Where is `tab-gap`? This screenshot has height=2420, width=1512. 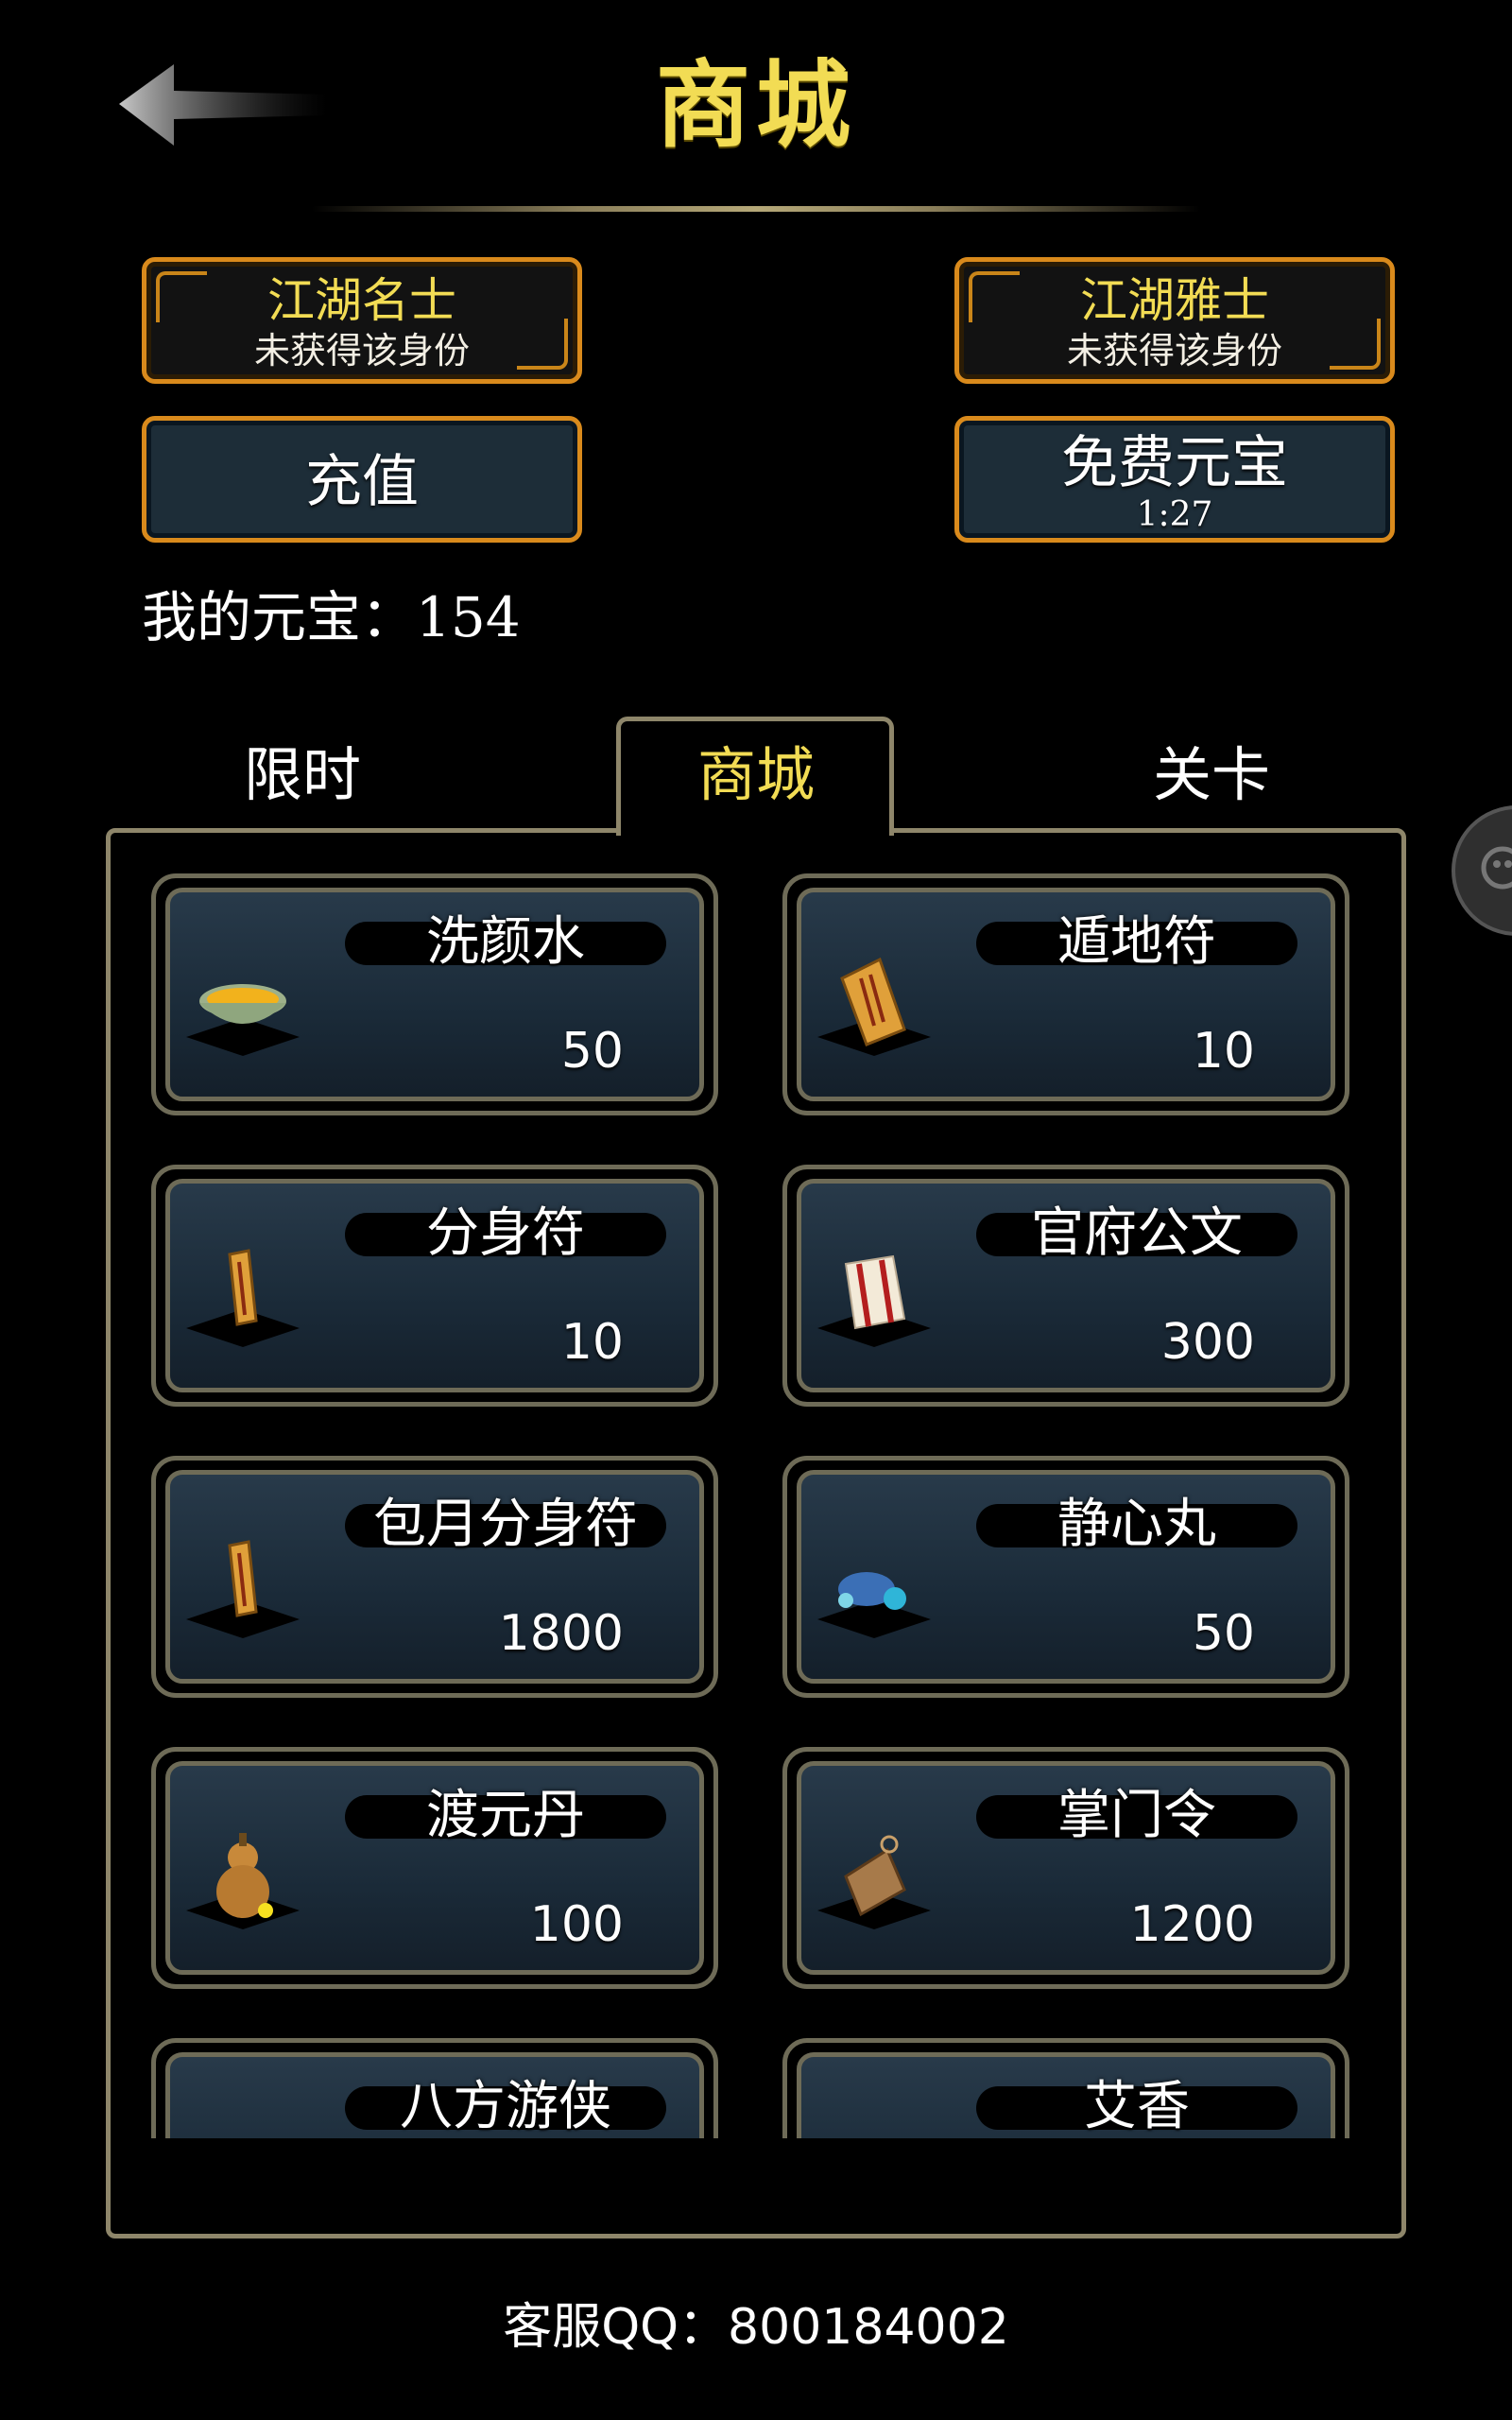
tab-gap is located at coordinates (755, 830).